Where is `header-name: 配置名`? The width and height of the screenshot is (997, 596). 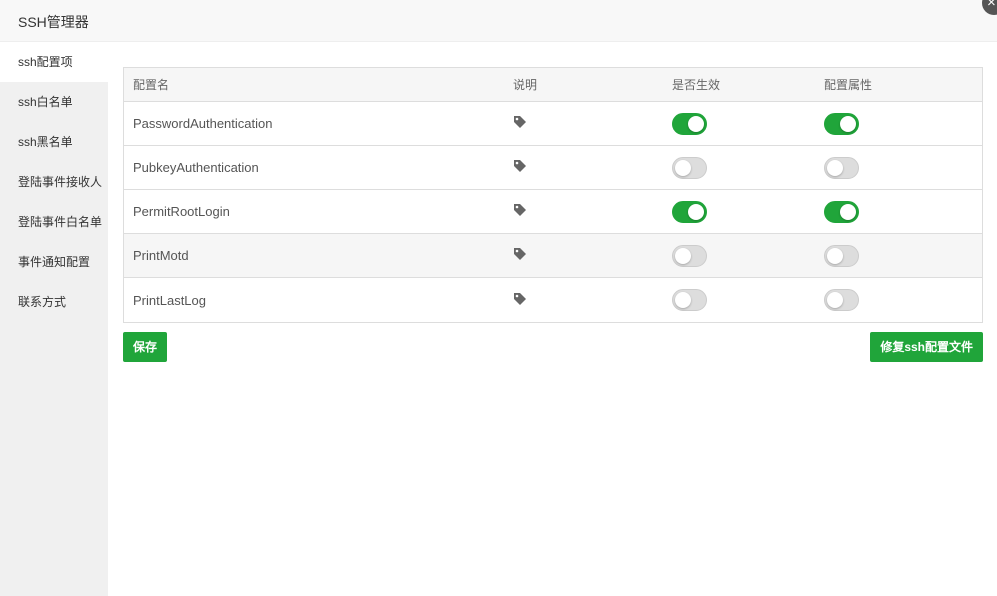 header-name: 配置名 is located at coordinates (151, 85).